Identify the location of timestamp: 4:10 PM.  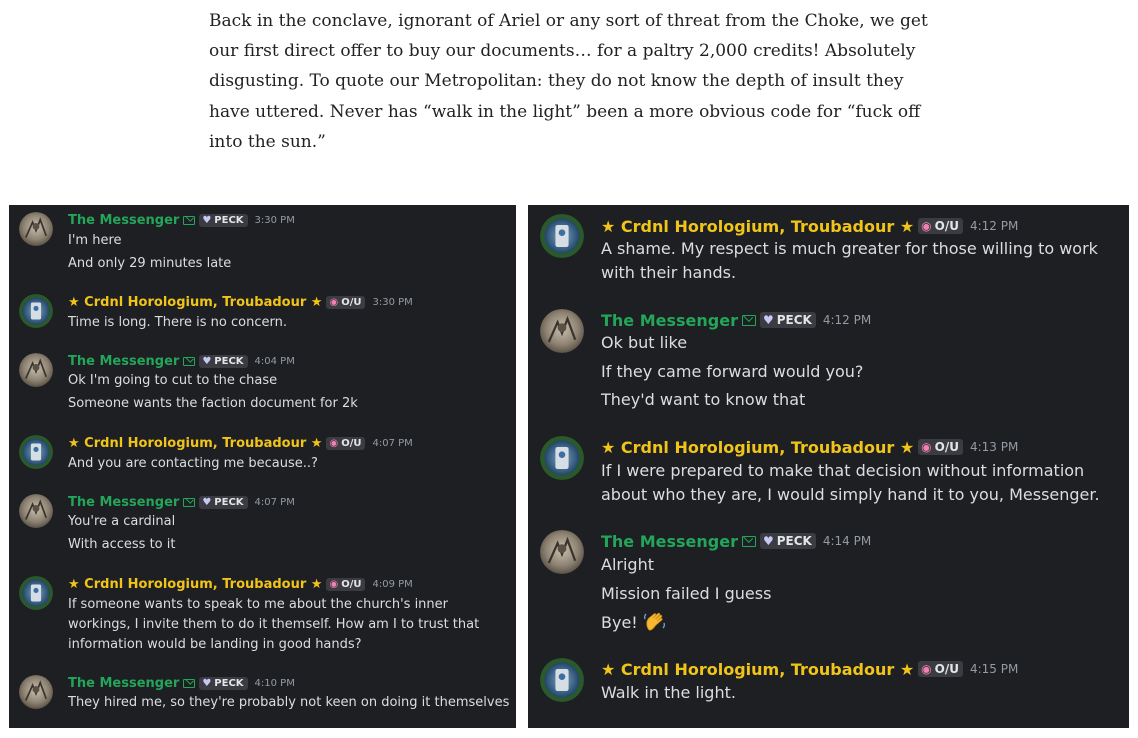
(274, 683).